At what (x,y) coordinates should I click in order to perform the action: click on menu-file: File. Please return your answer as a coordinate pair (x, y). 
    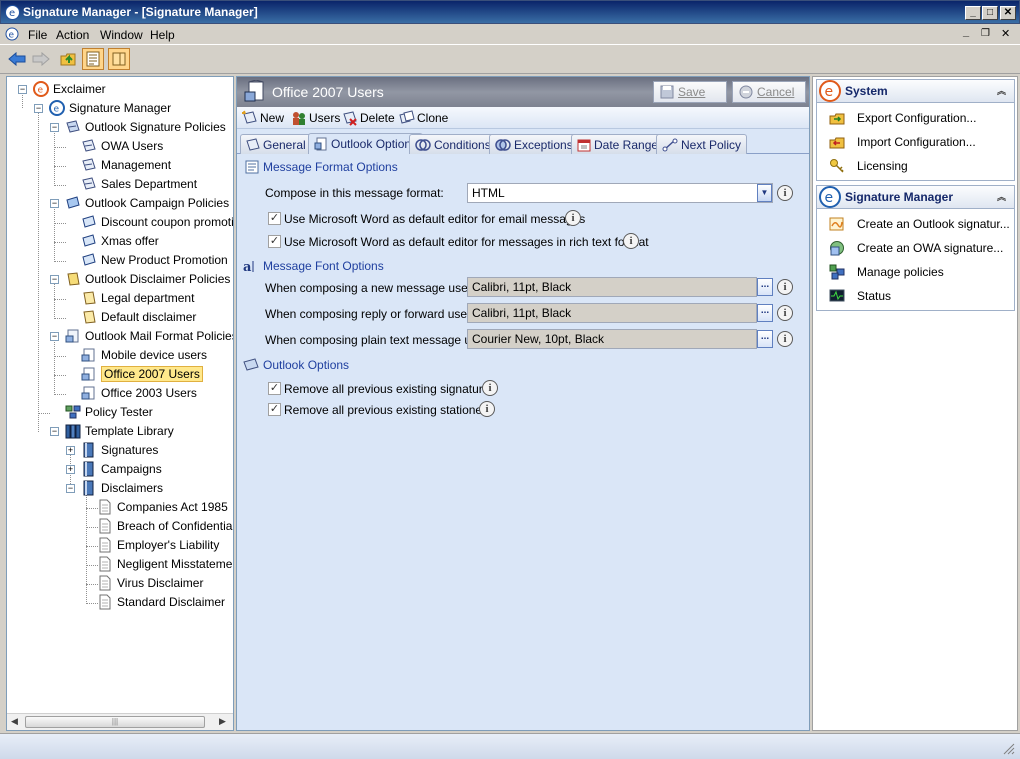
    Looking at the image, I should click on (37, 35).